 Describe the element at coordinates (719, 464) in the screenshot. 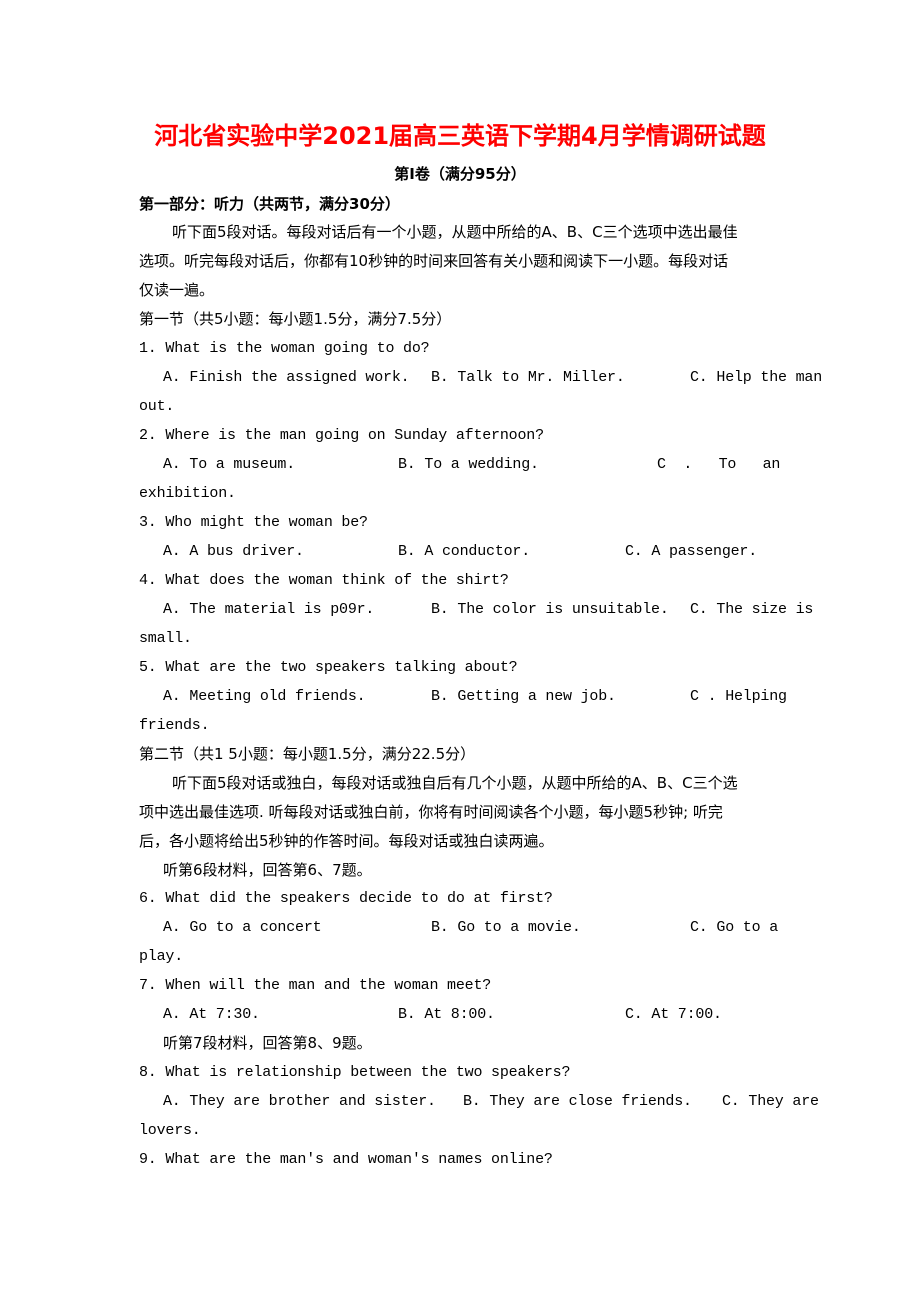

I see `option-c: C . To an` at that location.